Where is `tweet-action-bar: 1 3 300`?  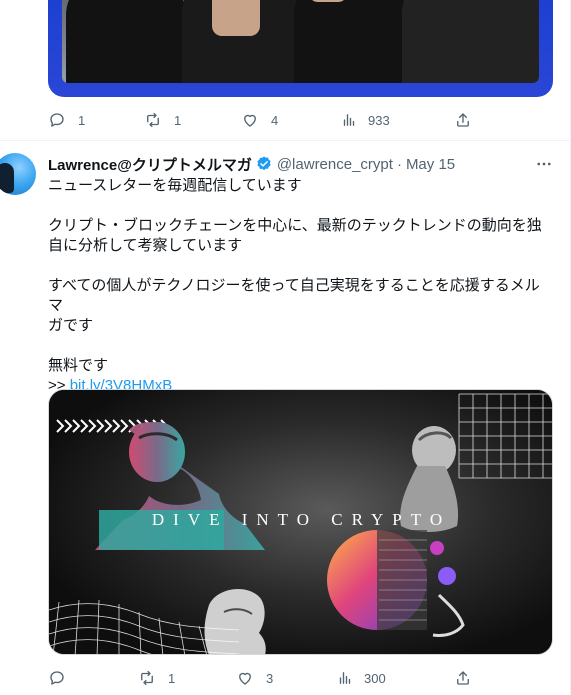 tweet-action-bar: 1 3 300 is located at coordinates (263, 678).